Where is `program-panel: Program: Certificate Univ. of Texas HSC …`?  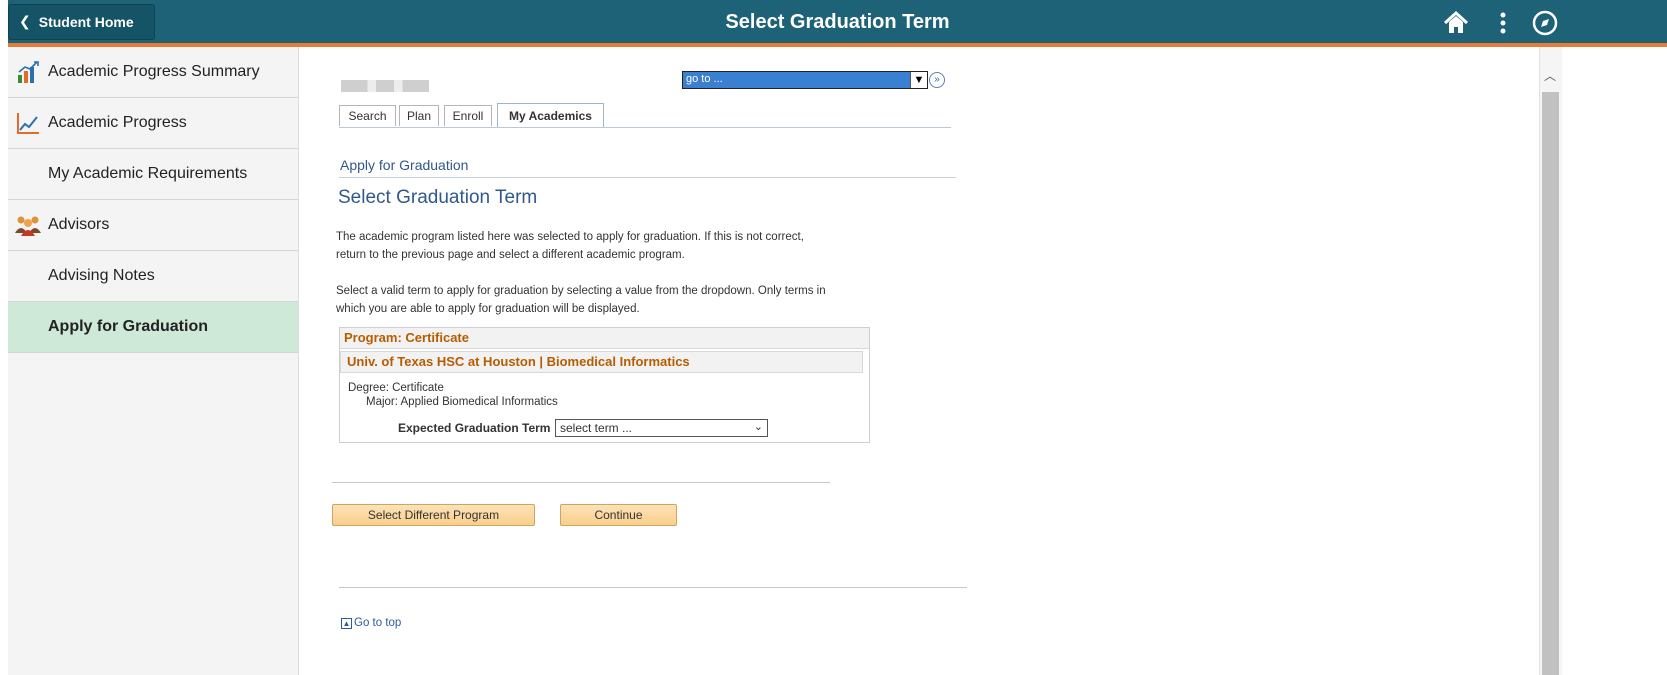
program-panel: Program: Certificate Univ. of Texas HSC … is located at coordinates (604, 385).